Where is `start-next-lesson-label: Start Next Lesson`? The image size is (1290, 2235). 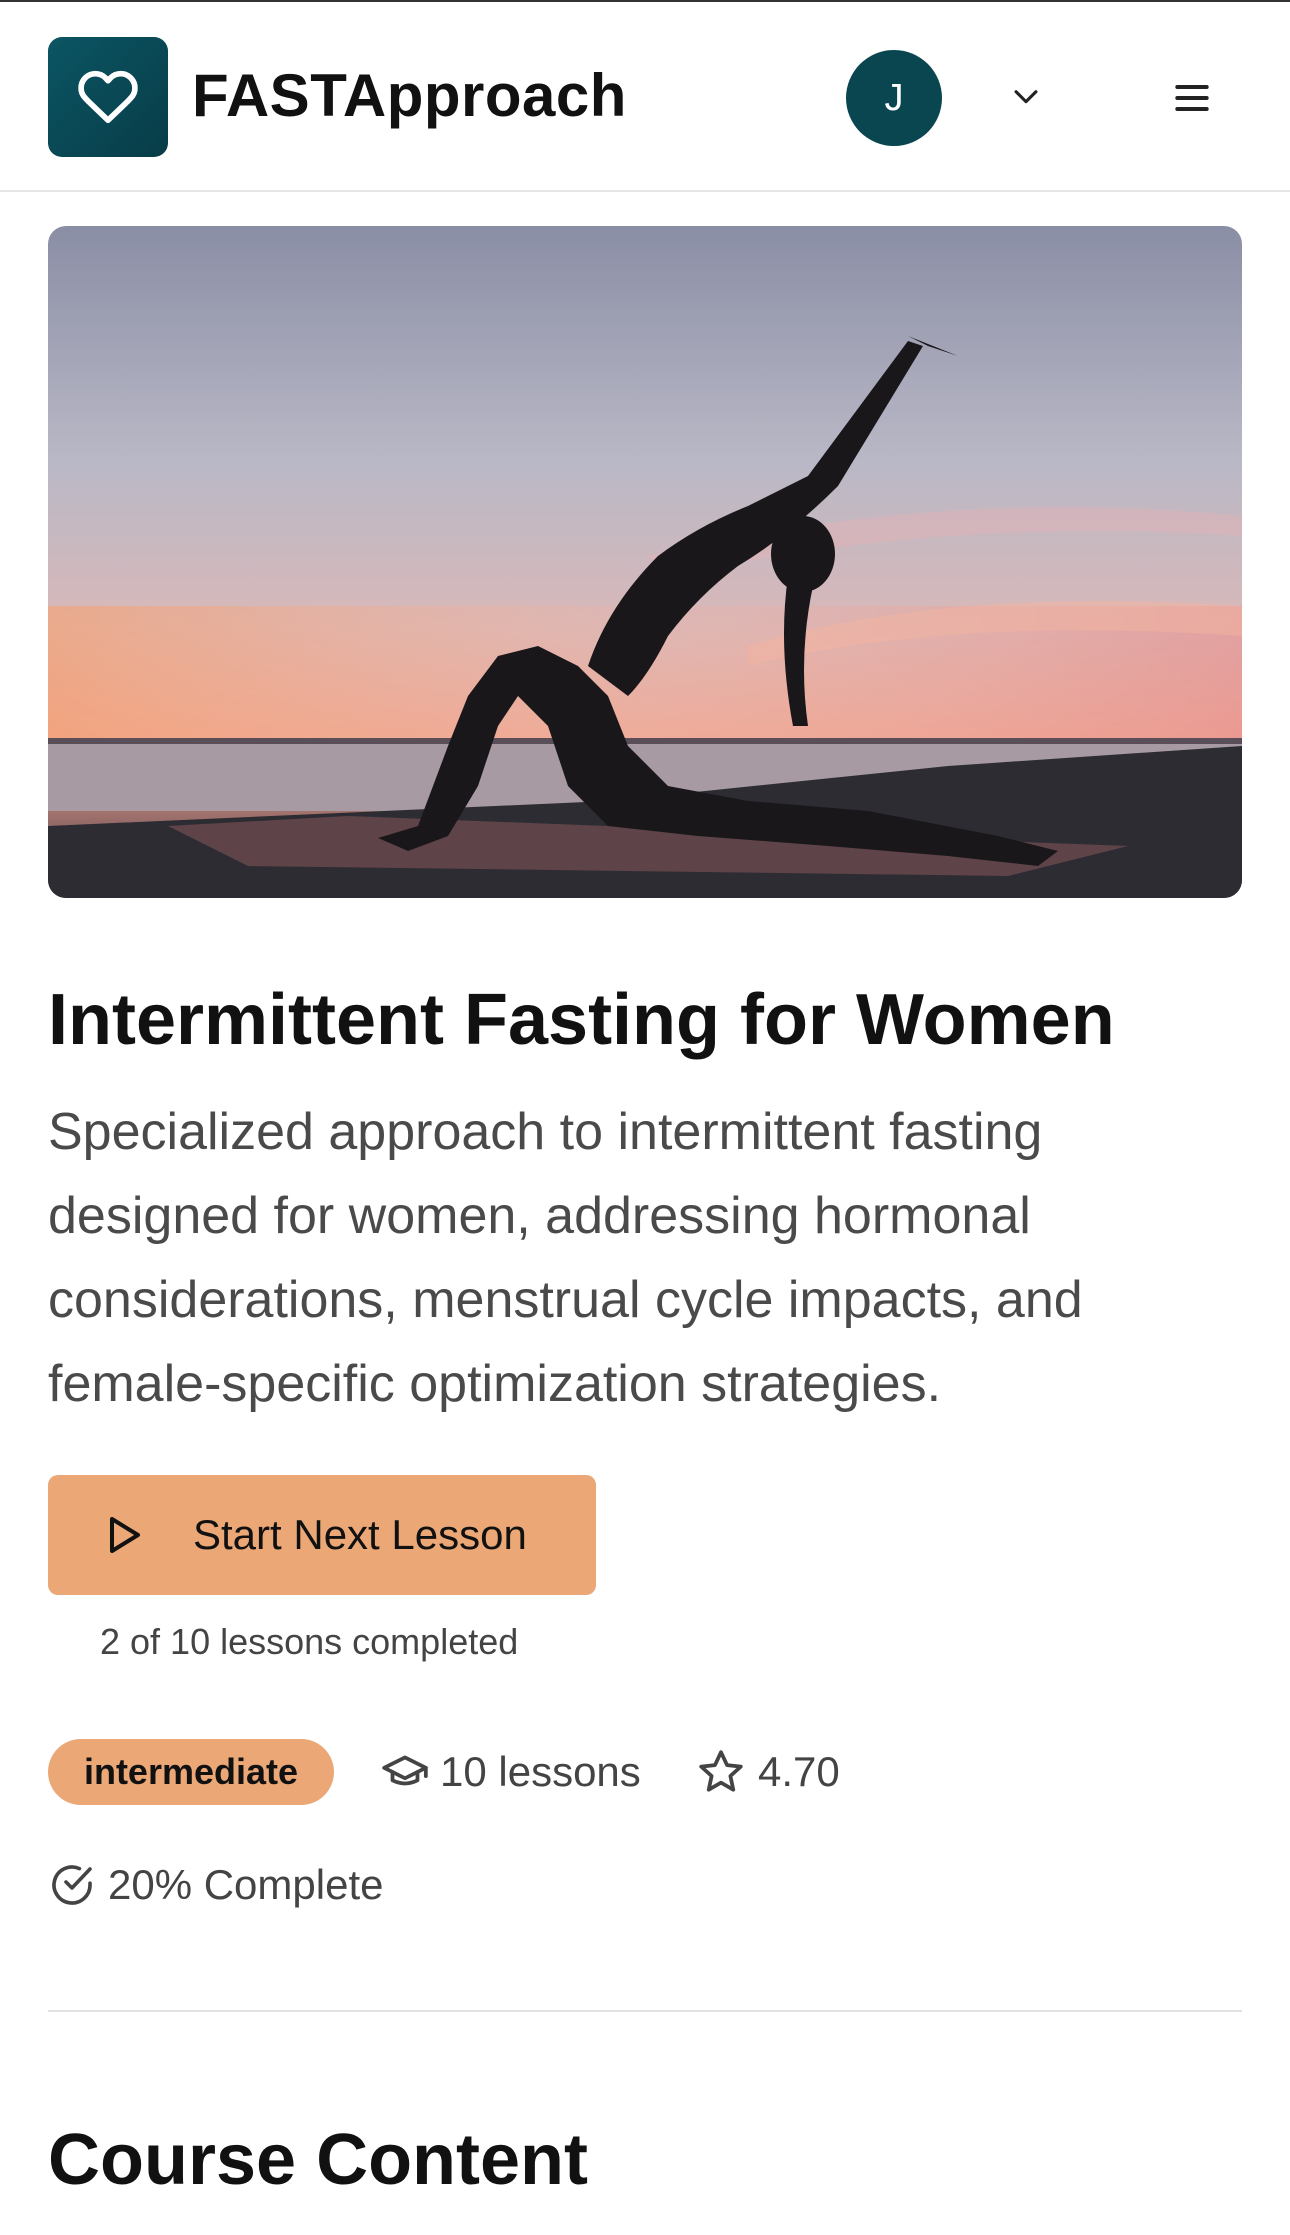
start-next-lesson-label: Start Next Lesson is located at coordinates (360, 1534).